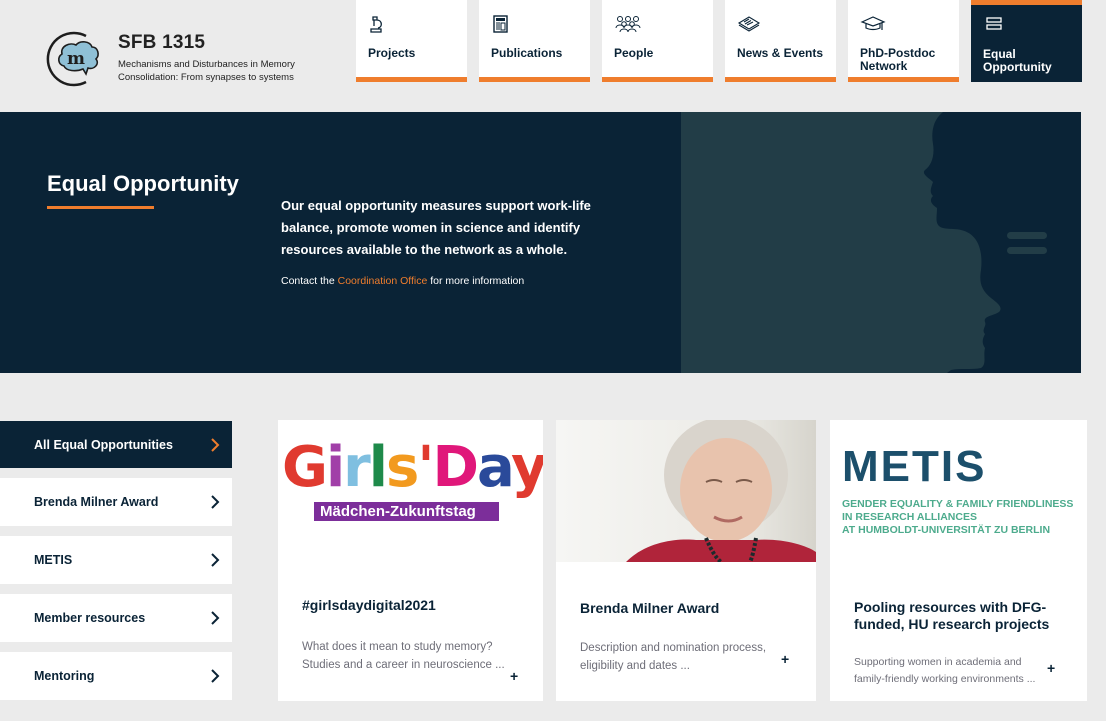 The width and height of the screenshot is (1106, 721). What do you see at coordinates (628, 24) in the screenshot?
I see `people-group-icon` at bounding box center [628, 24].